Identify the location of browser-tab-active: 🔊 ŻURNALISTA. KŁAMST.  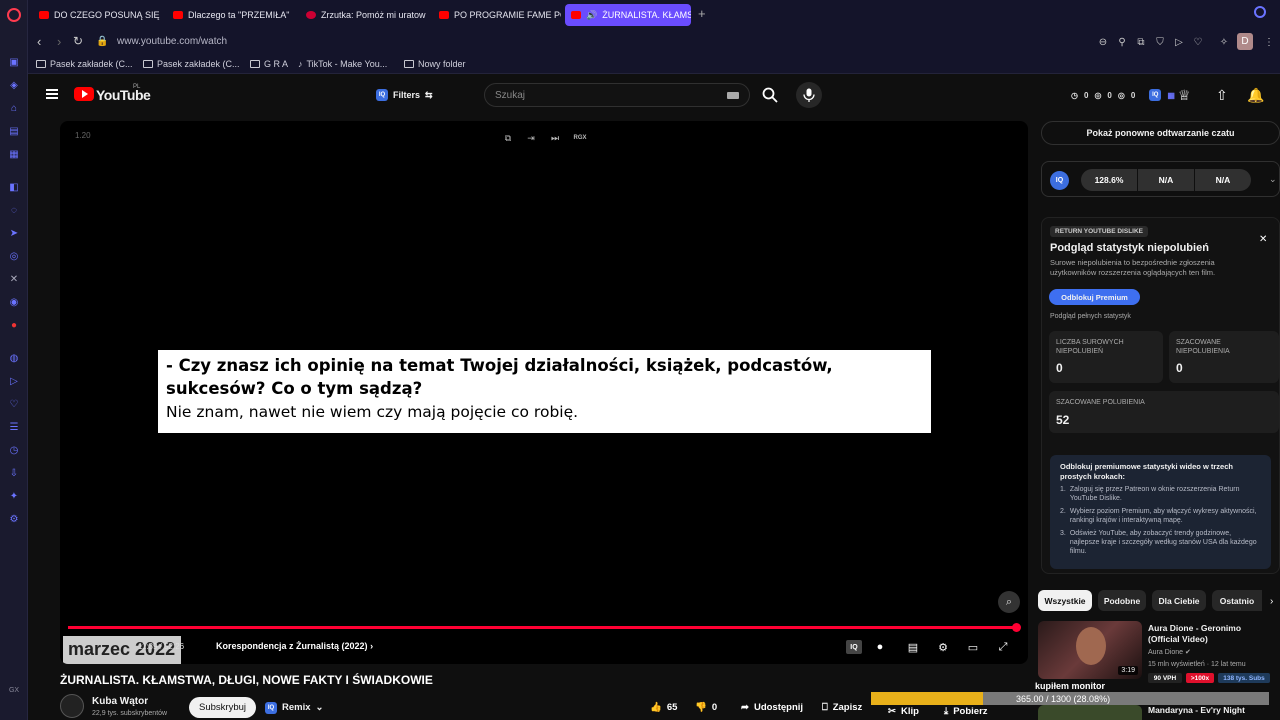
(628, 15).